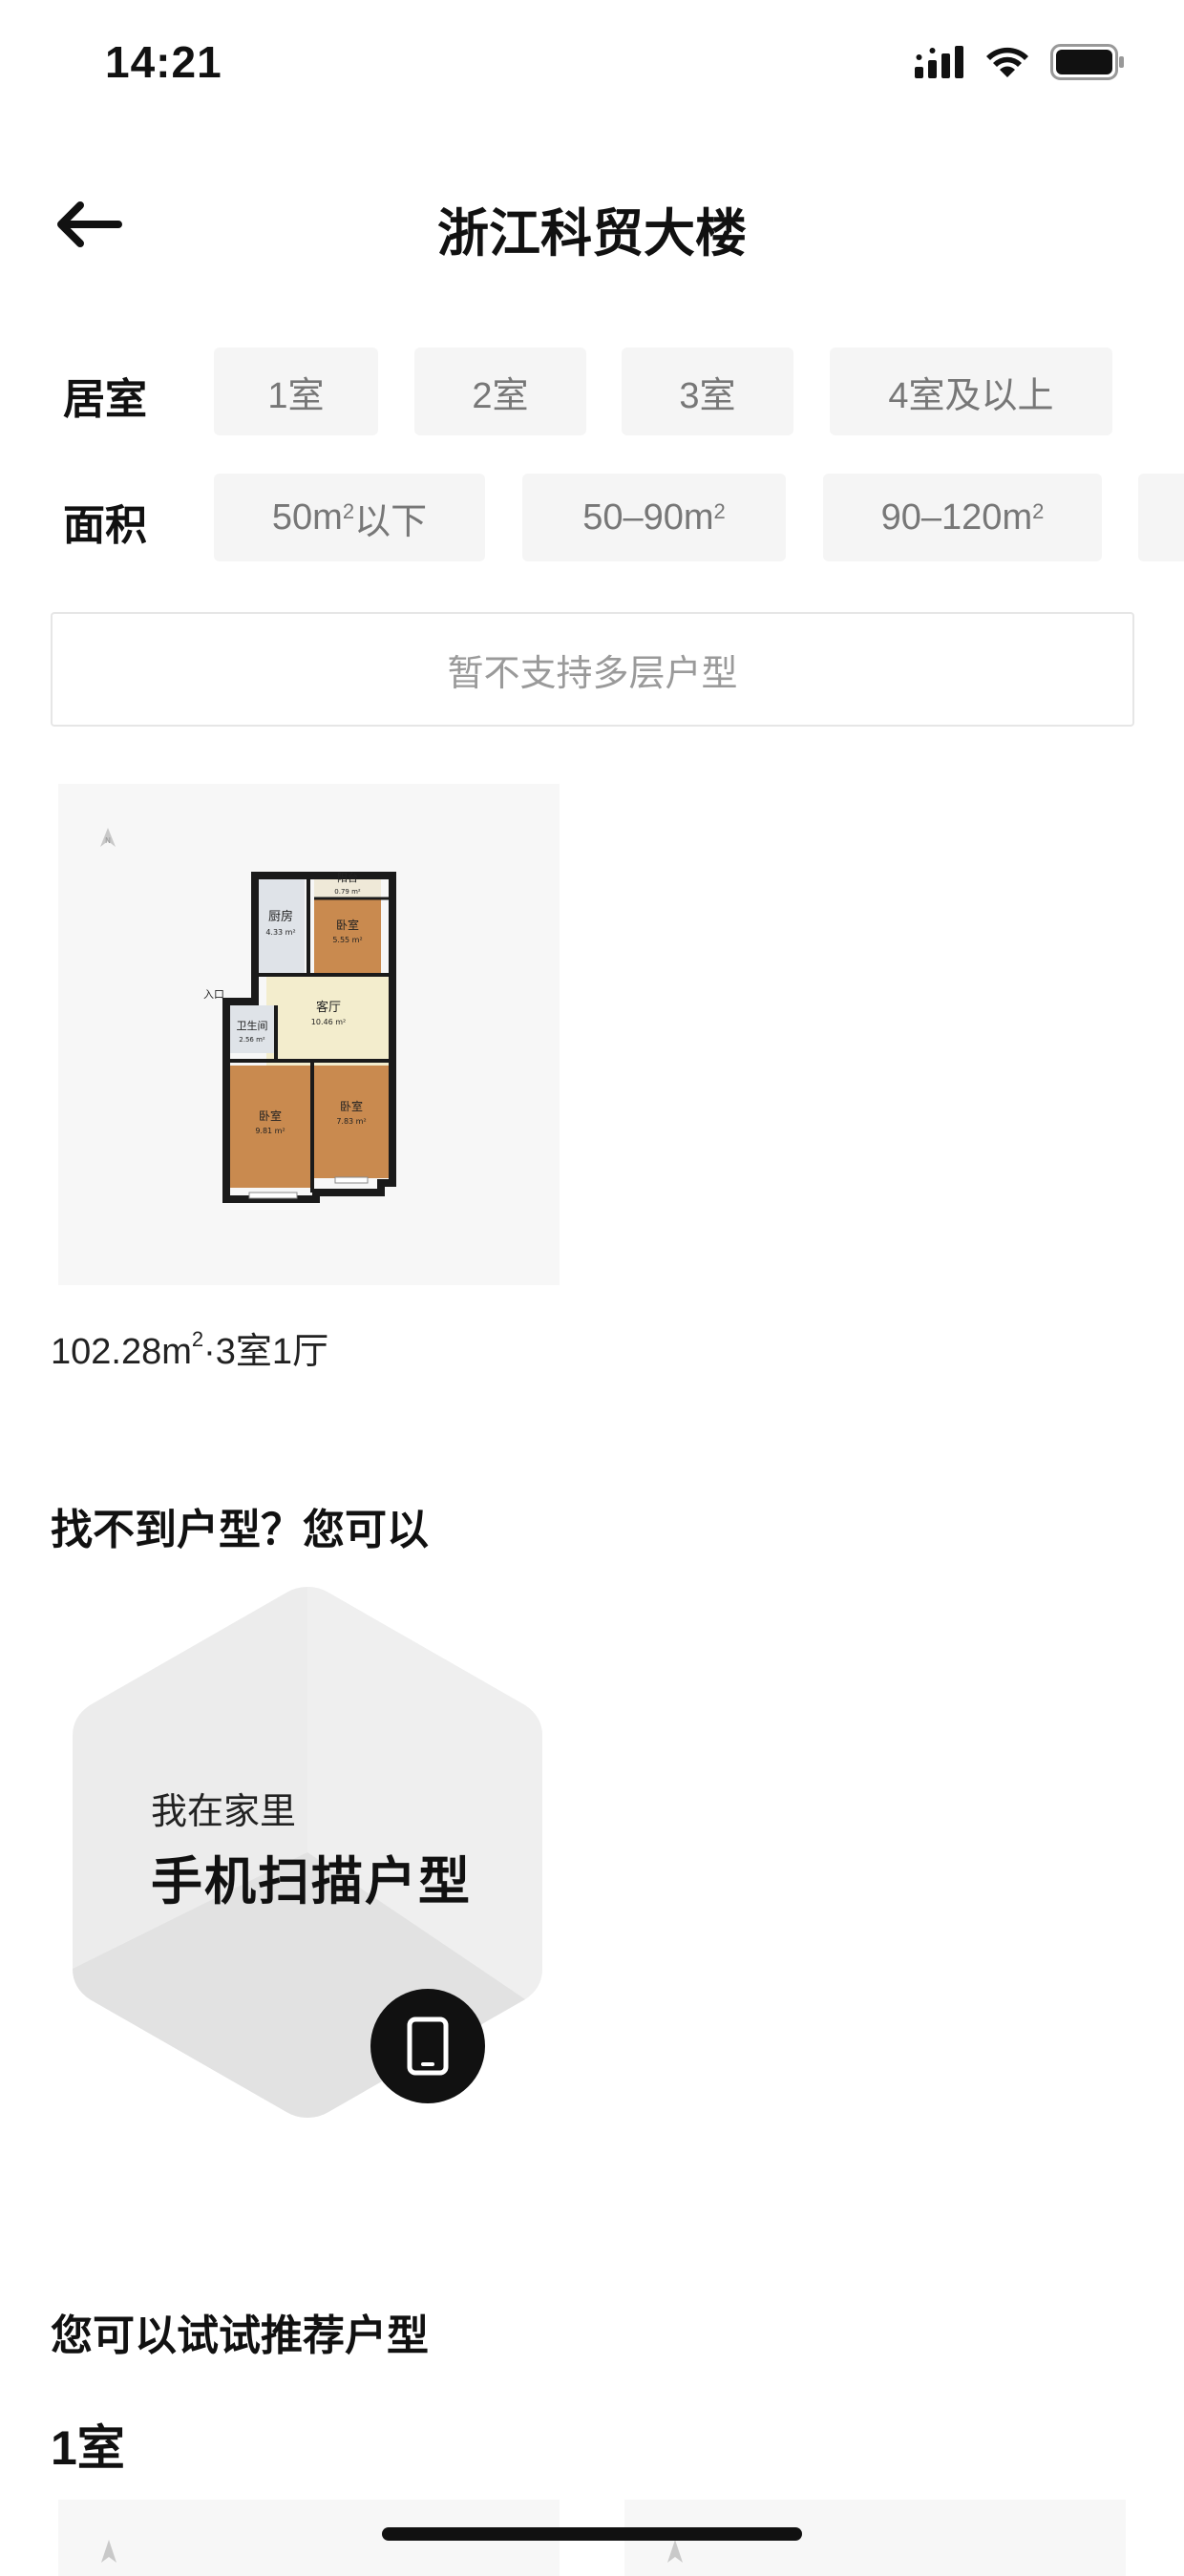 The image size is (1184, 2576). What do you see at coordinates (592, 2534) in the screenshot?
I see `home-indicator` at bounding box center [592, 2534].